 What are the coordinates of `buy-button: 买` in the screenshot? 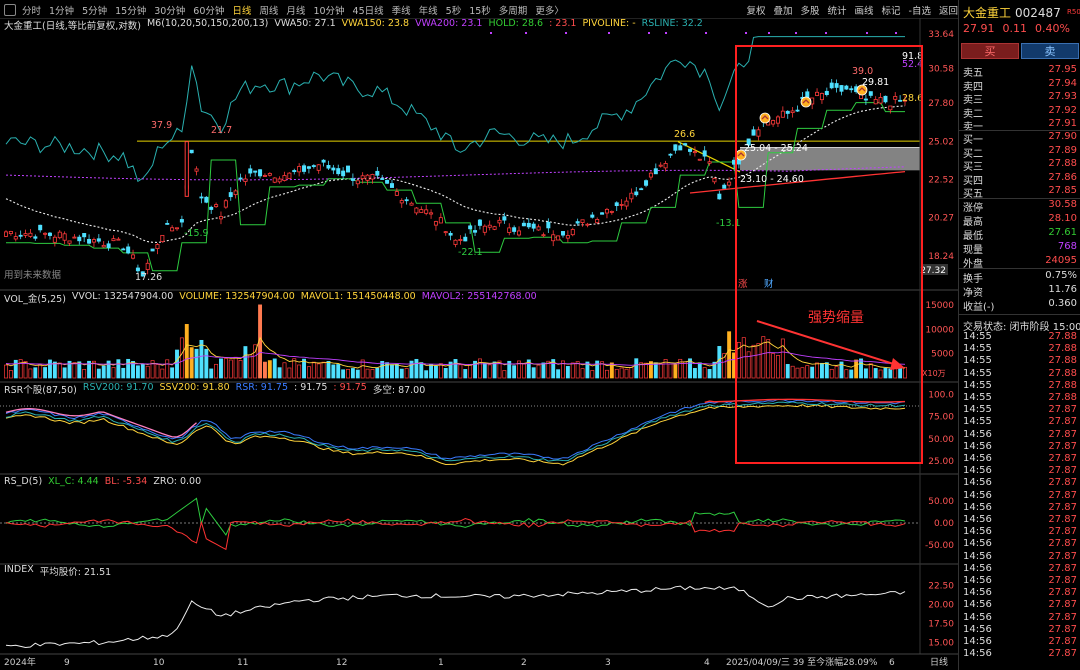 It's located at (990, 51).